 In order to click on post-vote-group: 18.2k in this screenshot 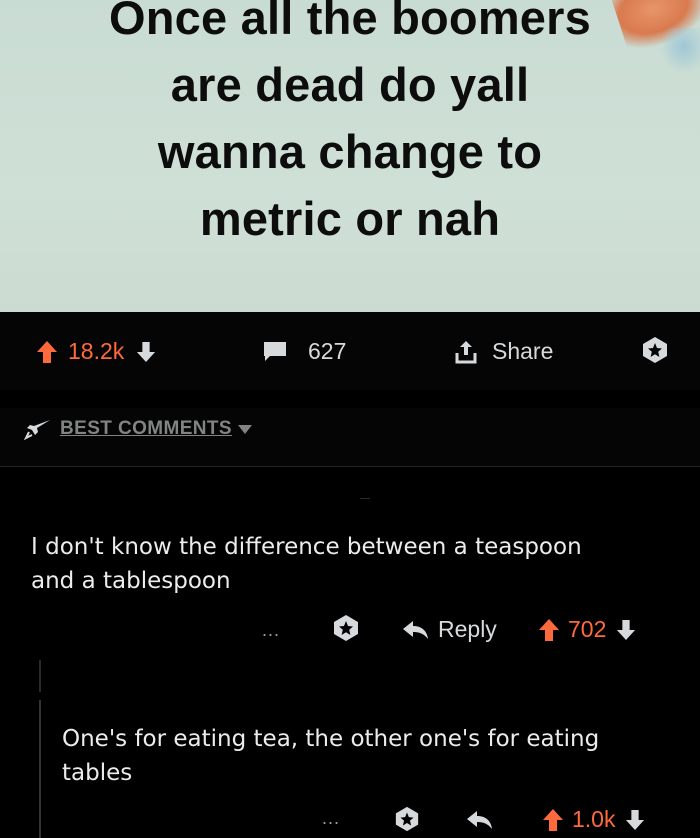, I will do `click(96, 351)`.